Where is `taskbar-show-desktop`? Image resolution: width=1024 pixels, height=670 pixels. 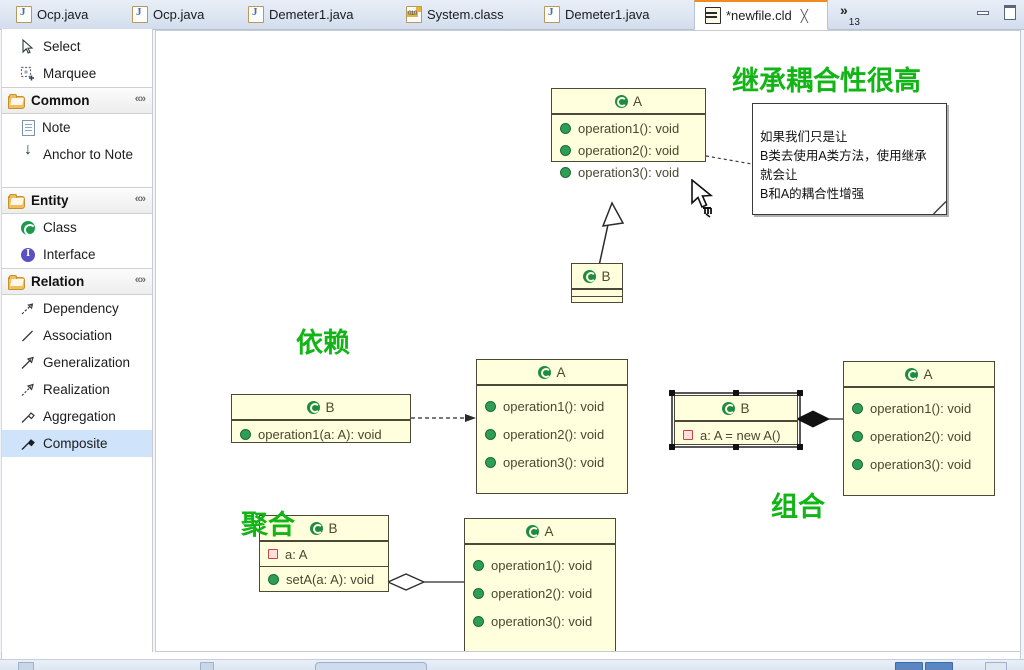
taskbar-show-desktop is located at coordinates (996, 666).